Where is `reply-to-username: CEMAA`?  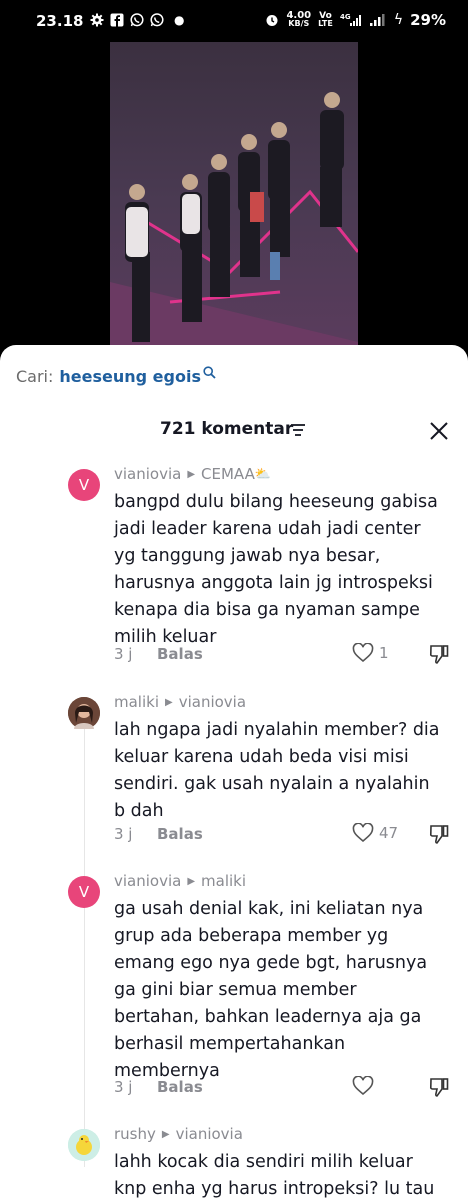 reply-to-username: CEMAA is located at coordinates (228, 474).